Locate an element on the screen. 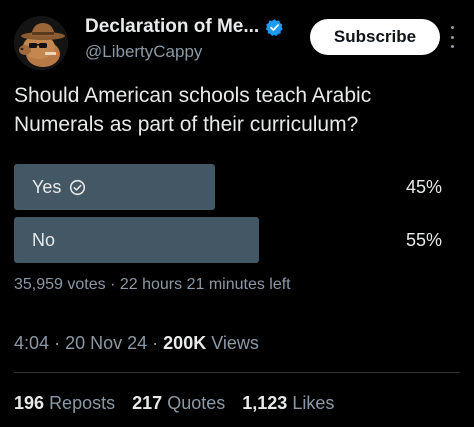 This screenshot has height=427, width=474. poll-meta: 35,959 votes · 22 hours 21 minutes left is located at coordinates (152, 285).